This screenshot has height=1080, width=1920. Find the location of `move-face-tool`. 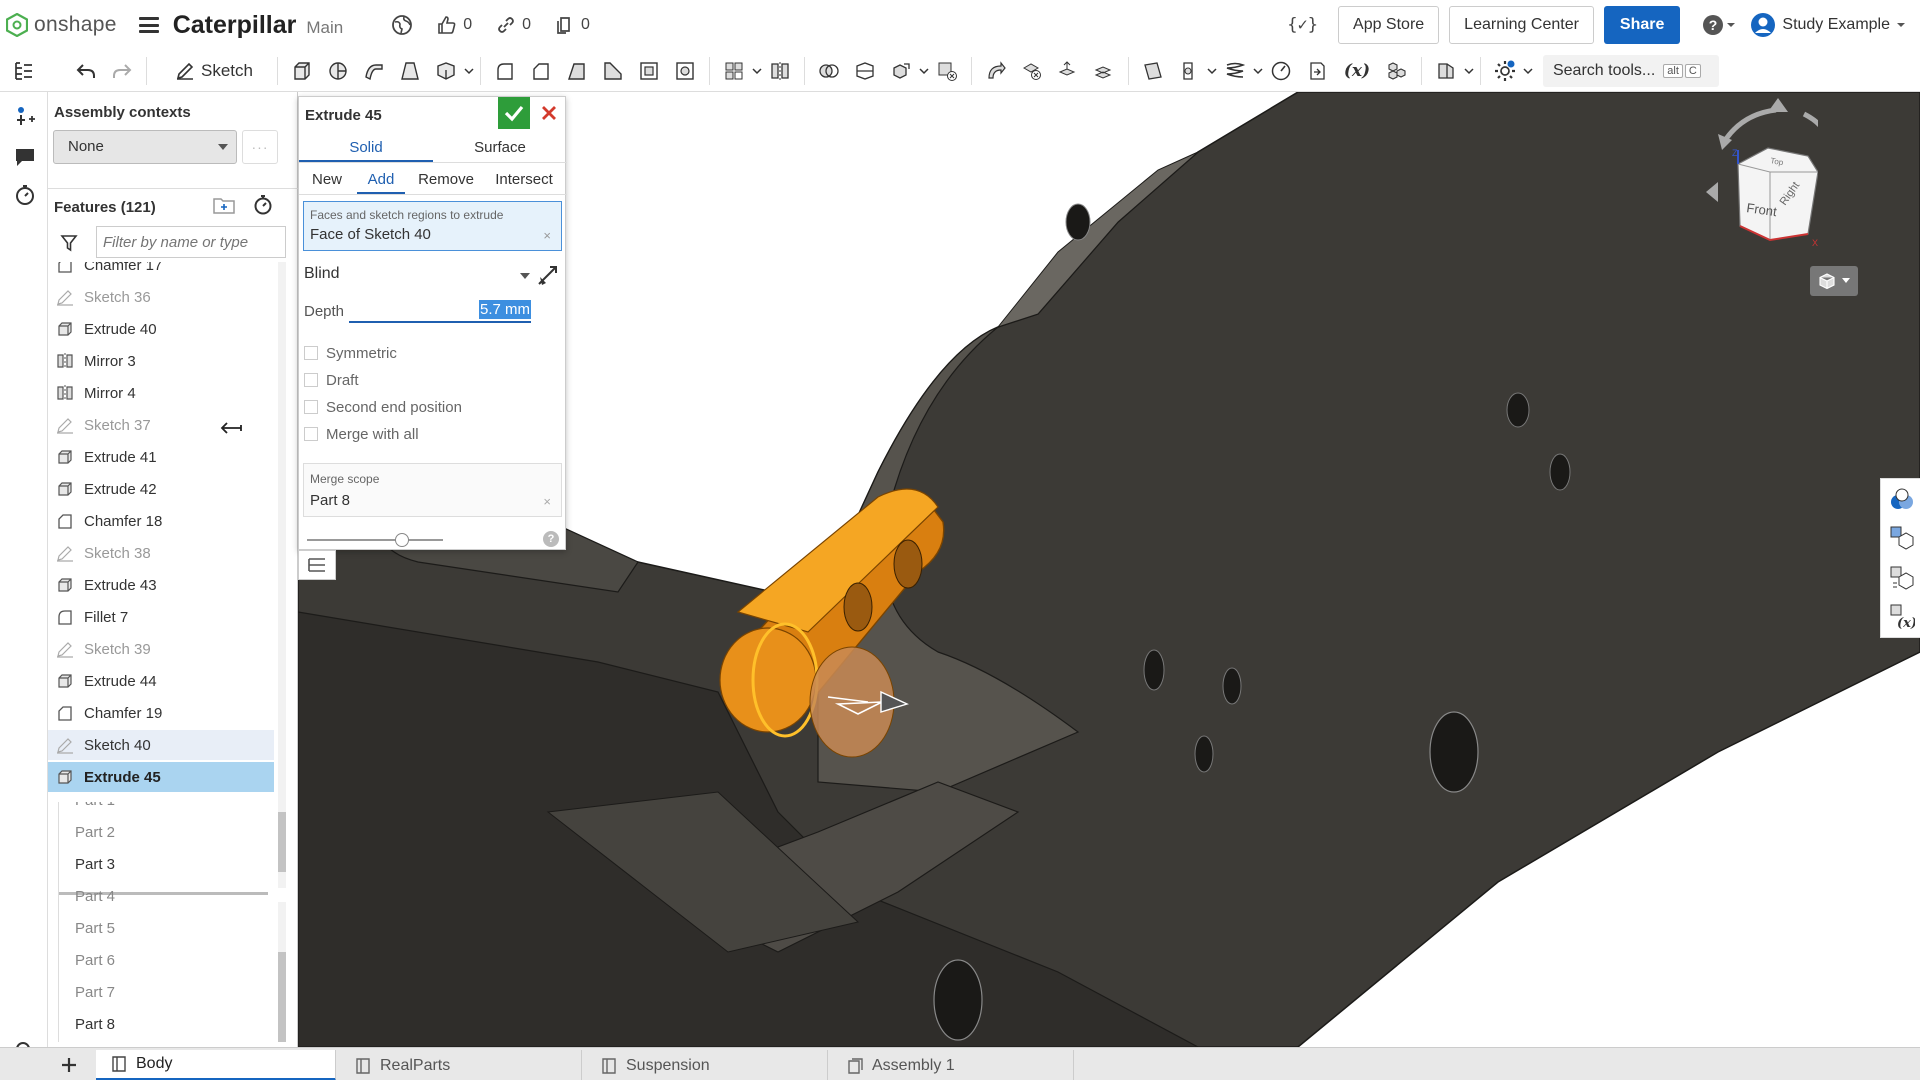

move-face-tool is located at coordinates (1068, 71).